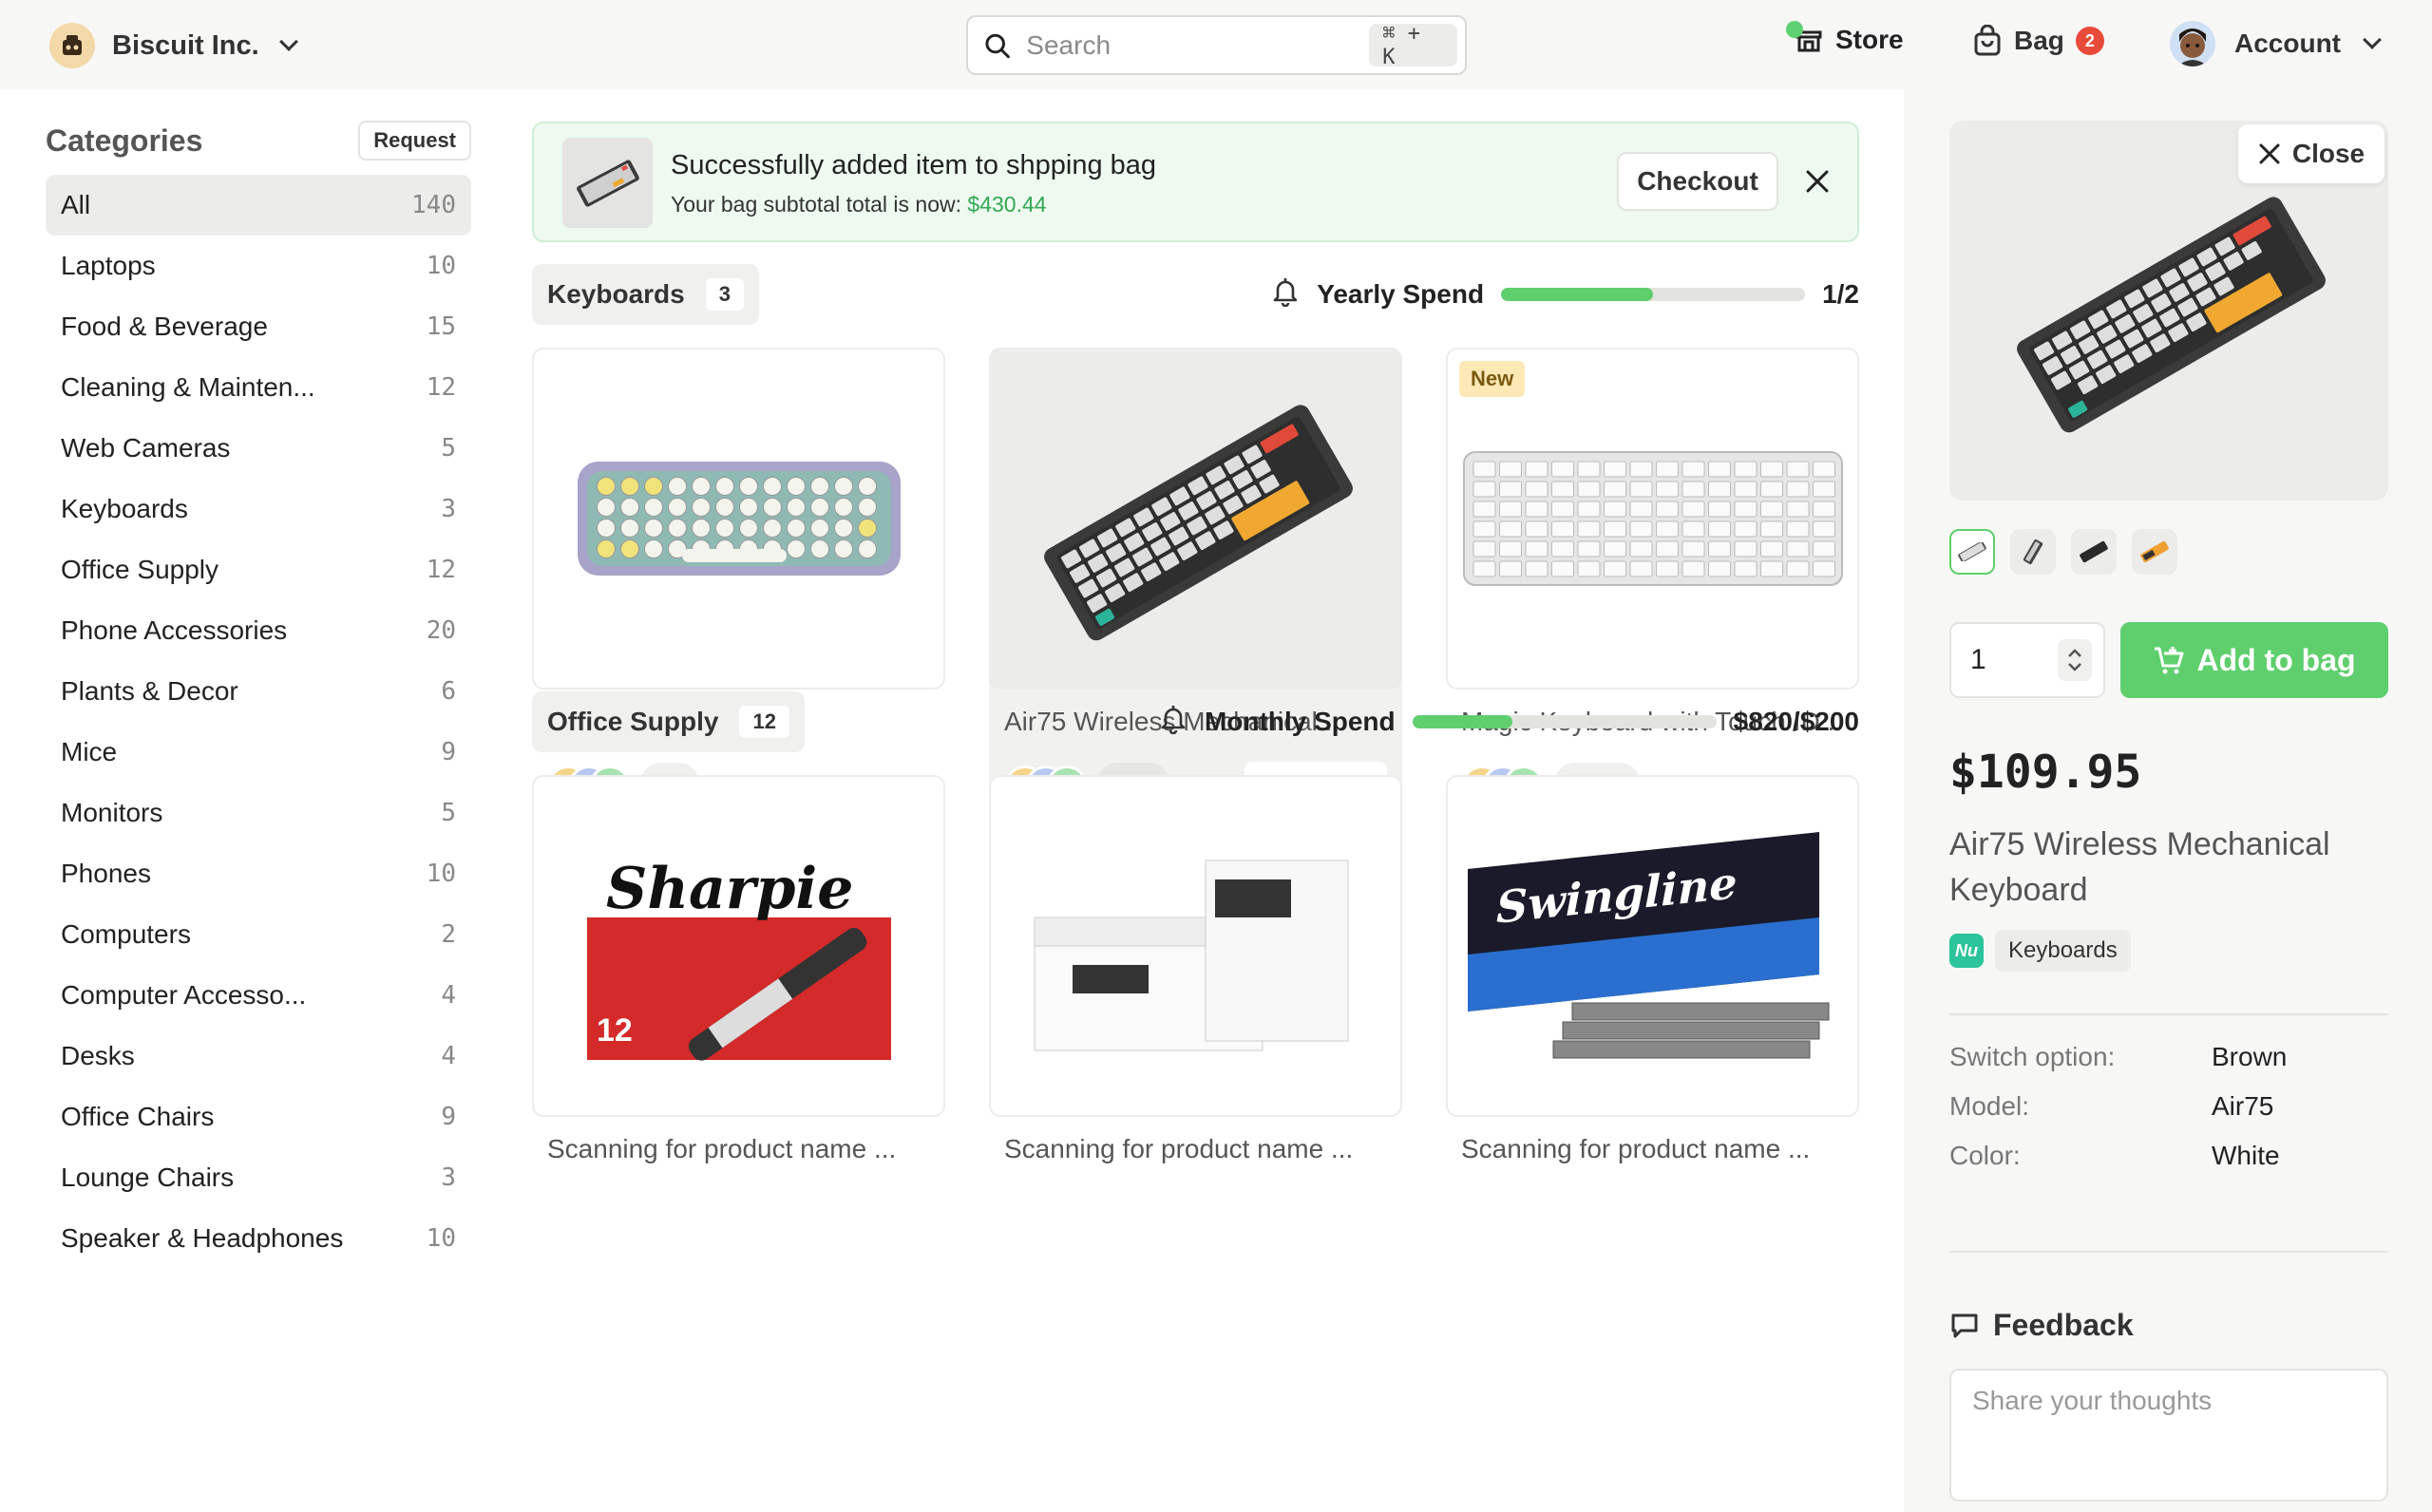 Image resolution: width=2432 pixels, height=1512 pixels. Describe the element at coordinates (2276, 43) in the screenshot. I see `account-menu: Account` at that location.